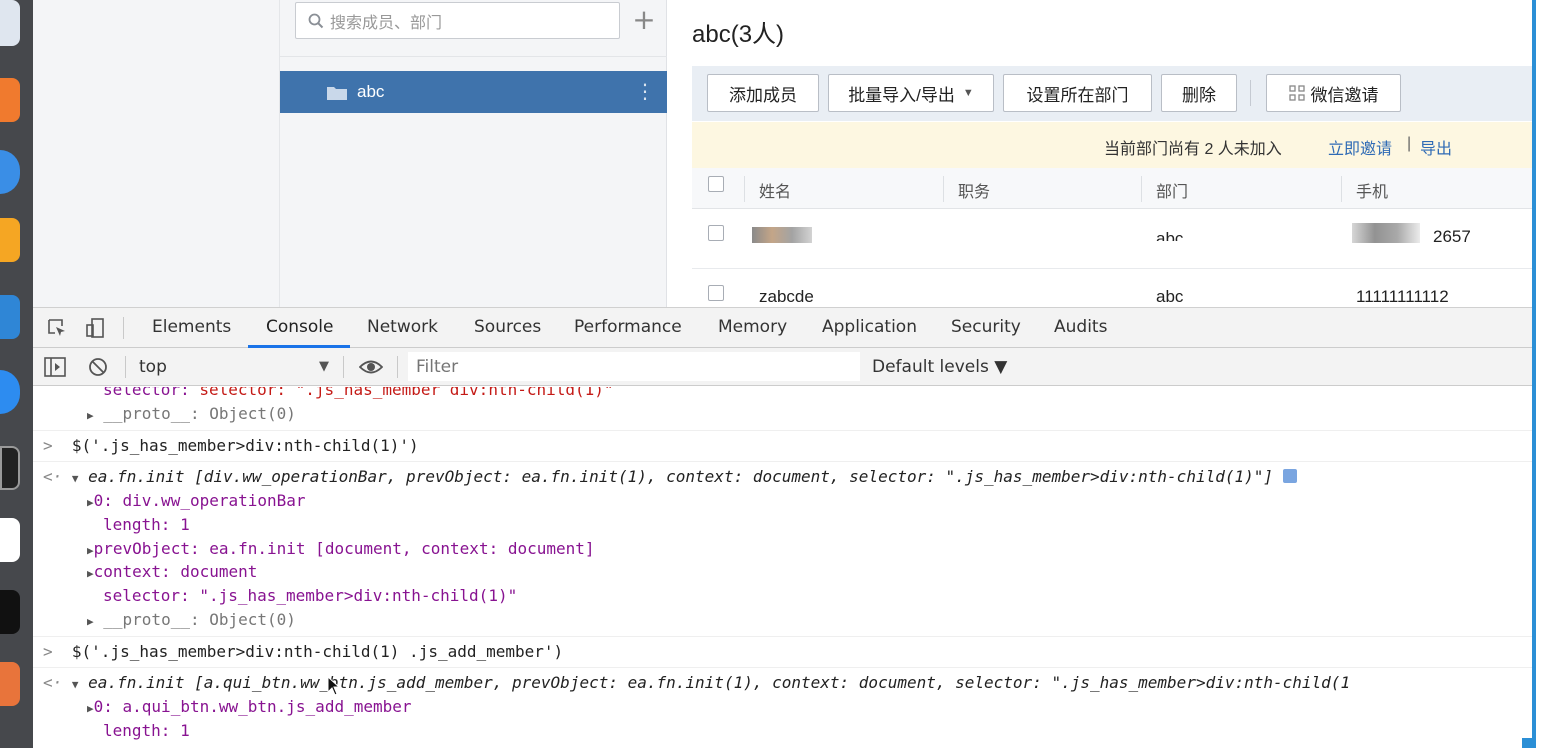 The width and height of the screenshot is (1566, 748). Describe the element at coordinates (738, 34) in the screenshot. I see `page-title: abc(3人)` at that location.